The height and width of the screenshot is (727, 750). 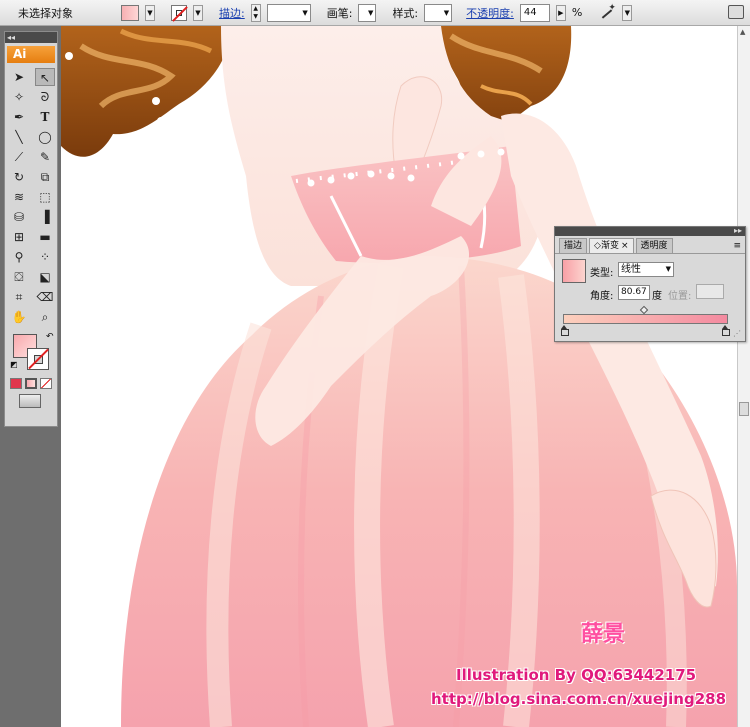 I want to click on gradient-stop-start, so click(x=565, y=330).